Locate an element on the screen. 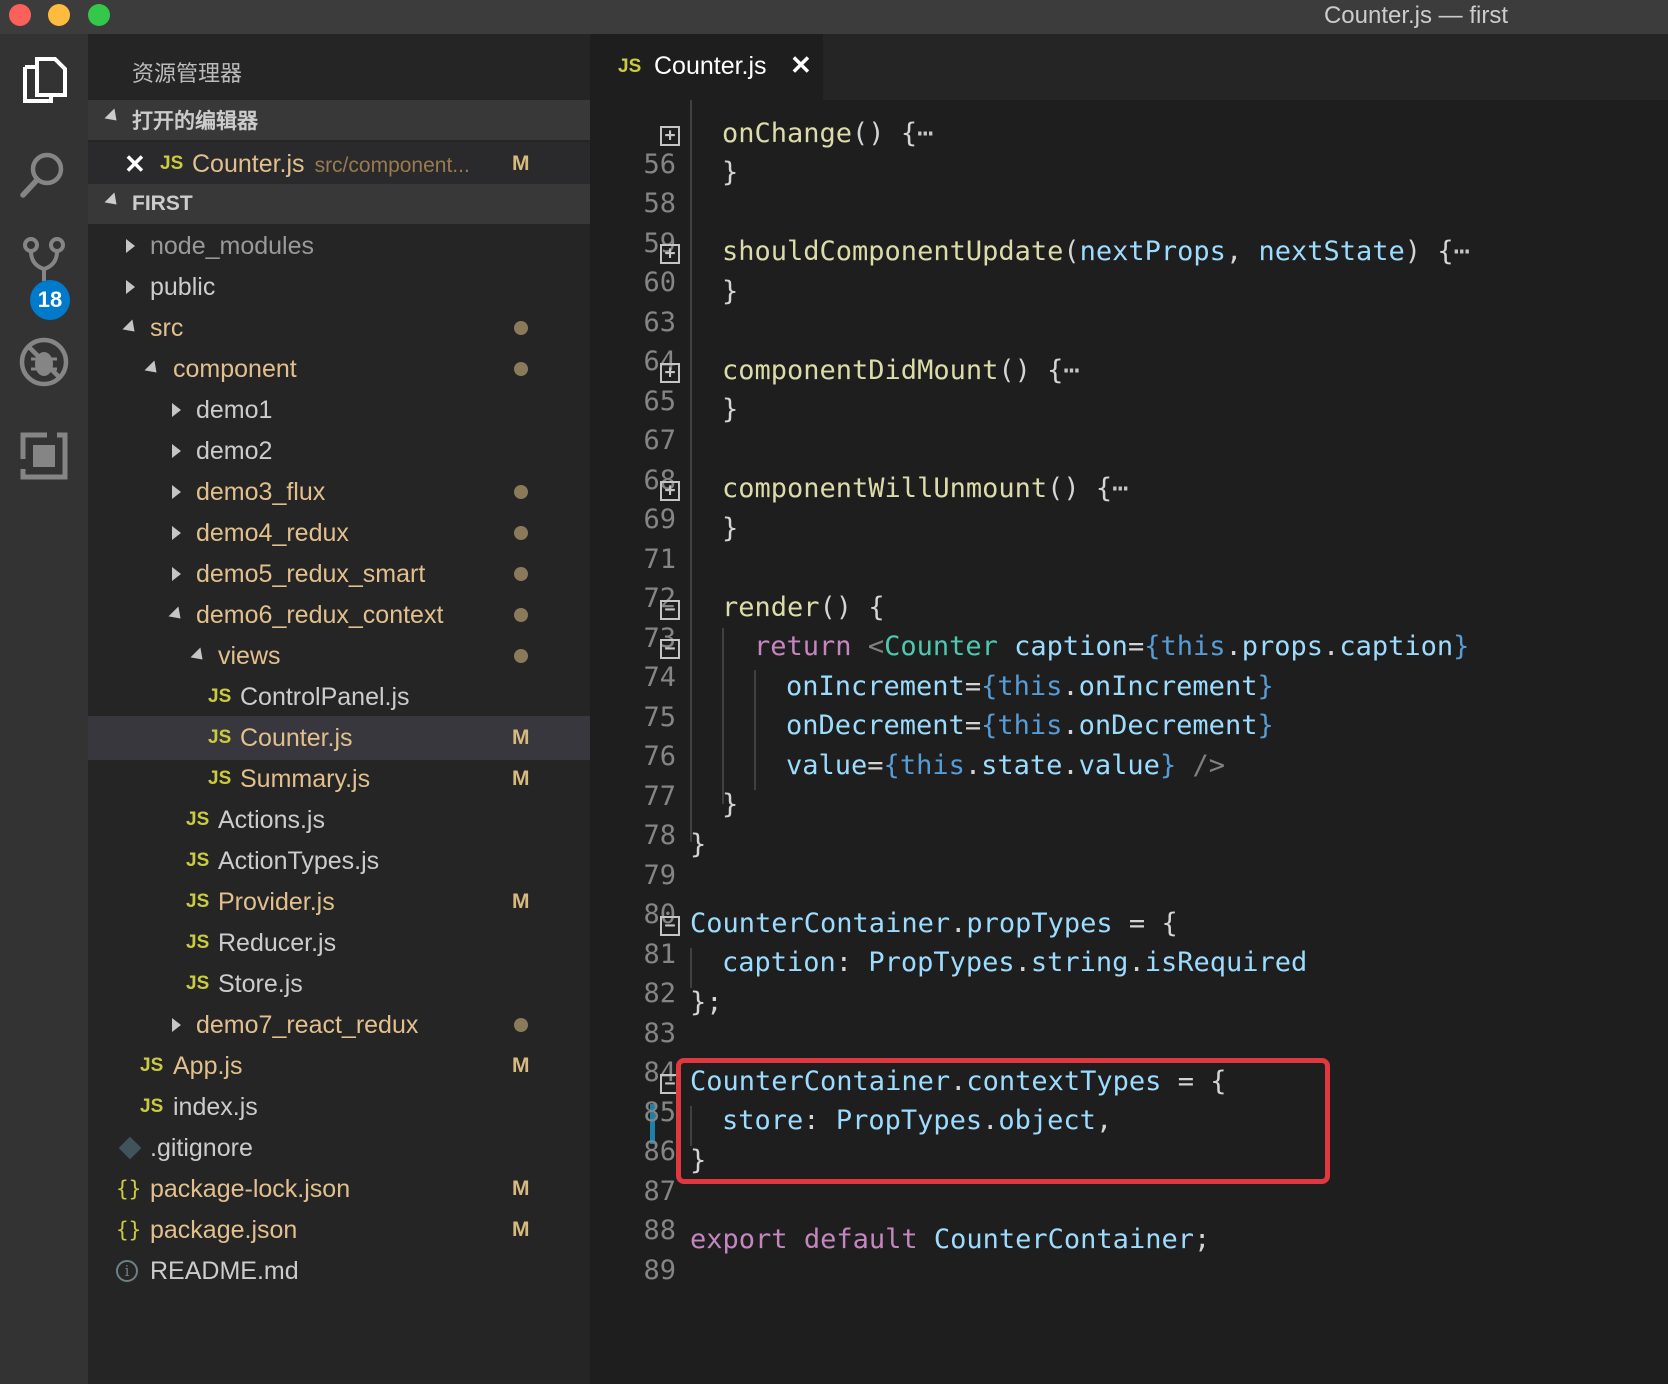 Image resolution: width=1668 pixels, height=1384 pixels. open-editor-item: ✕ JS Counter.js src/component... M is located at coordinates (339, 164).